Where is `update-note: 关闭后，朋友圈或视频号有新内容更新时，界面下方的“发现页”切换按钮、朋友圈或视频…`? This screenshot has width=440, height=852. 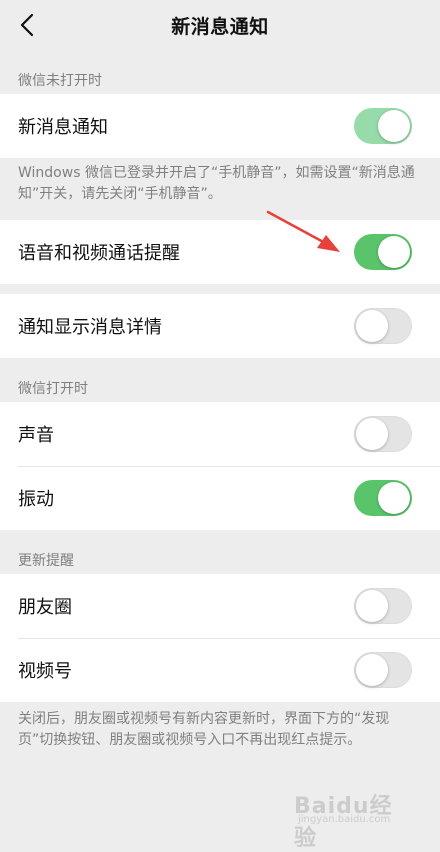 update-note: 关闭后，朋友圈或视频号有新内容更新时，界面下方的“发现页”切换按钮、朋友圈或视频… is located at coordinates (204, 729).